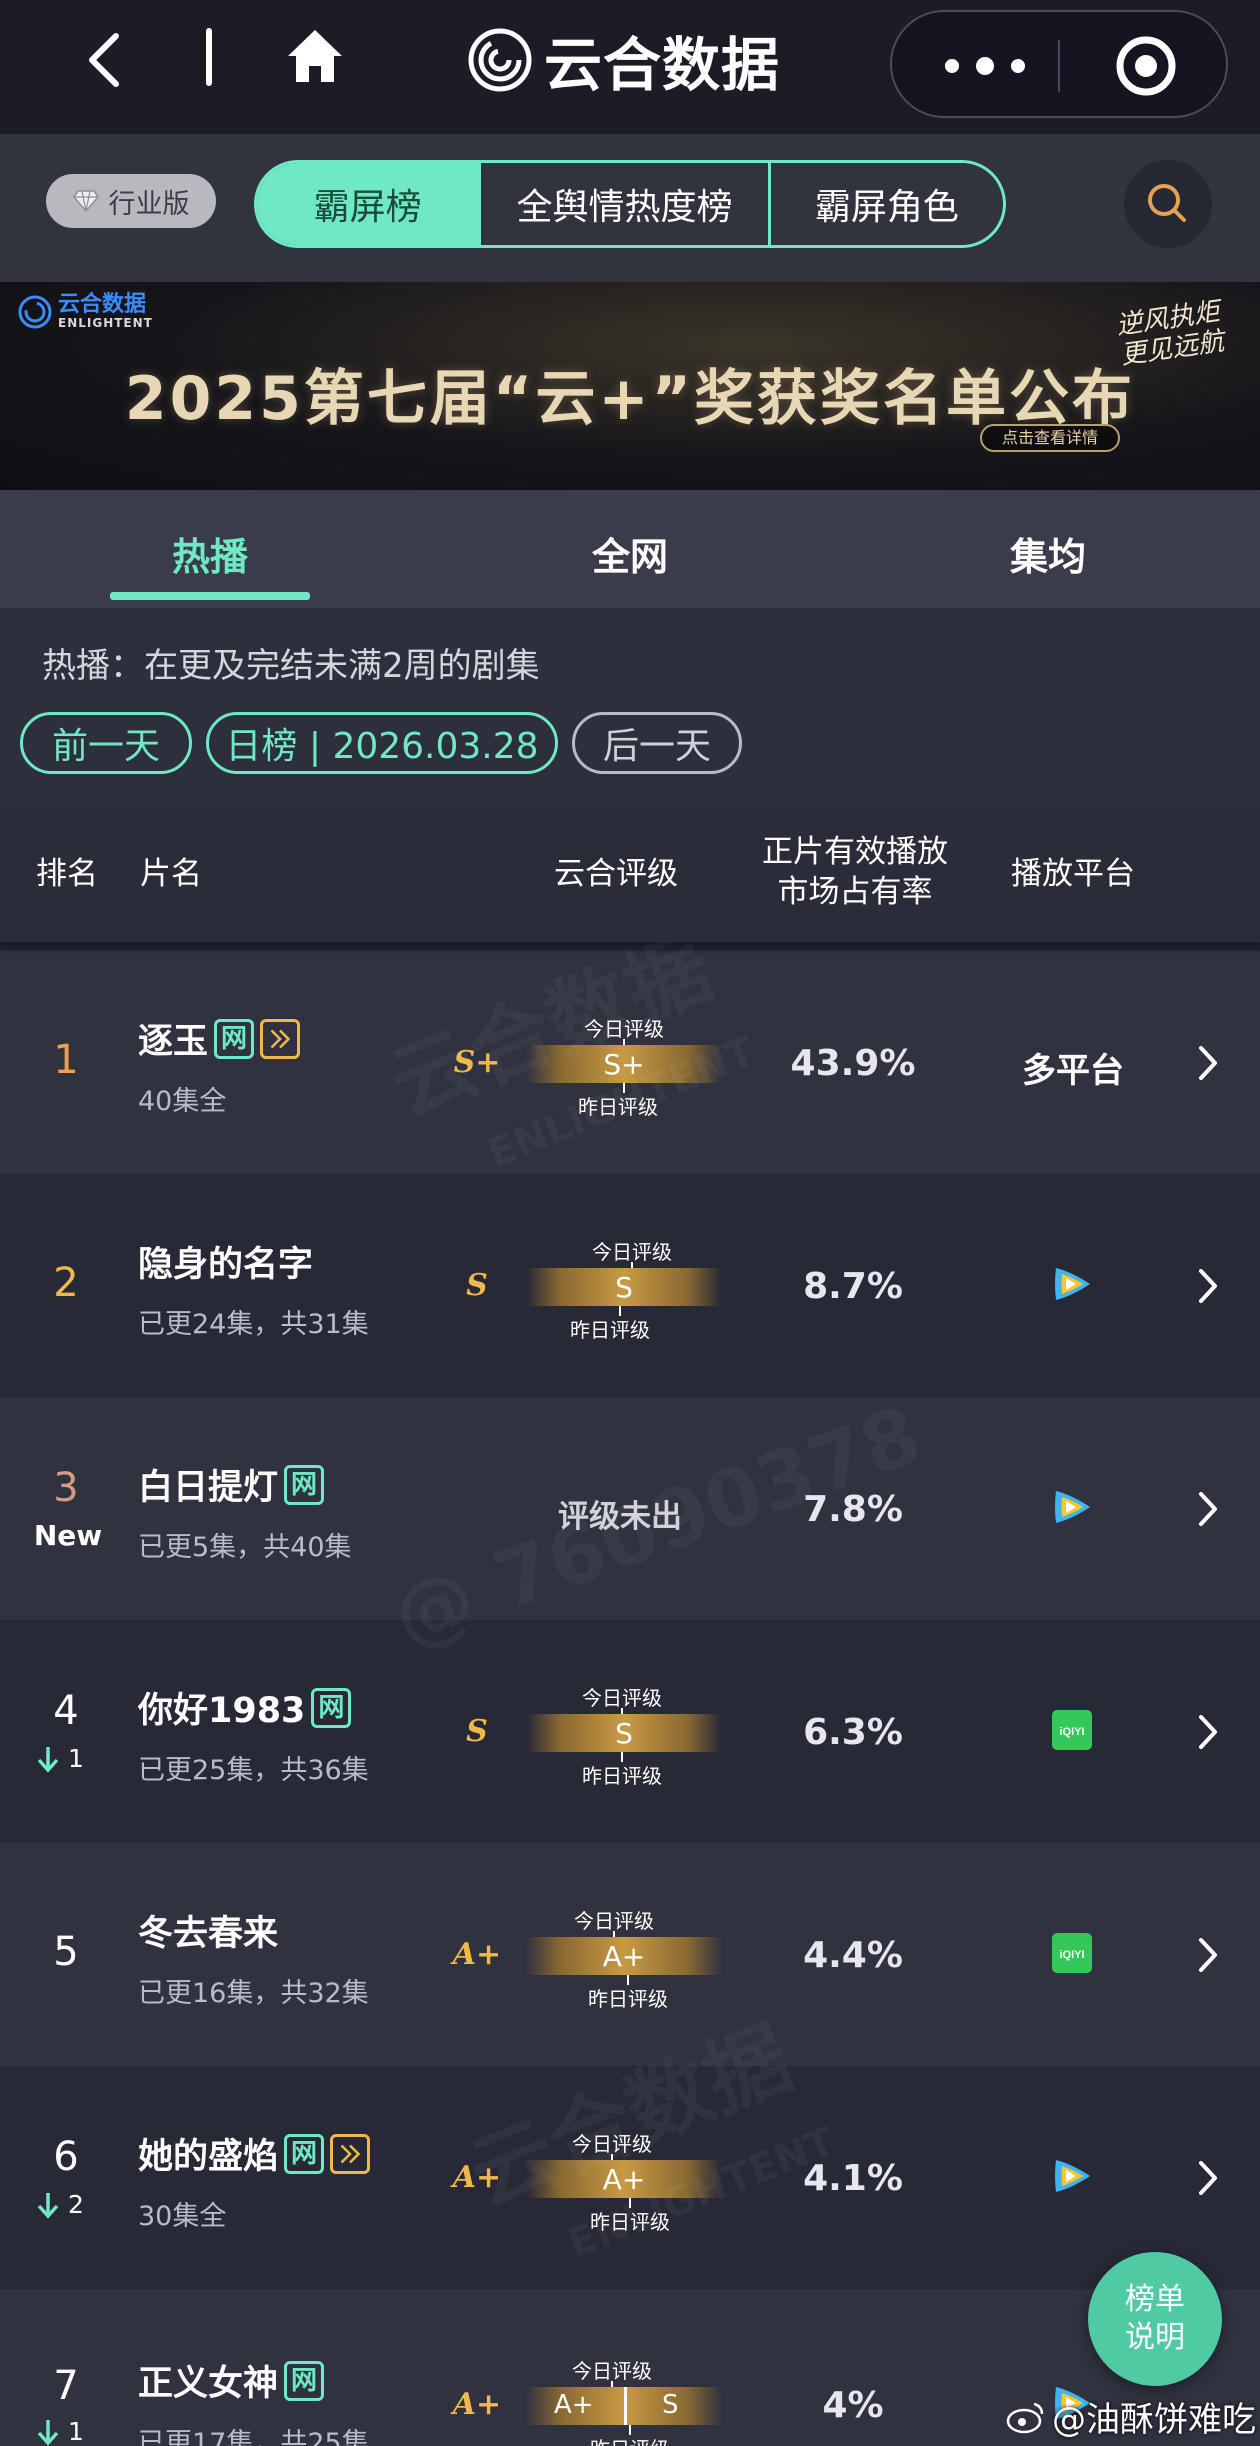 The width and height of the screenshot is (1260, 2446). Describe the element at coordinates (853, 2405) in the screenshot. I see `market-share: 4%` at that location.